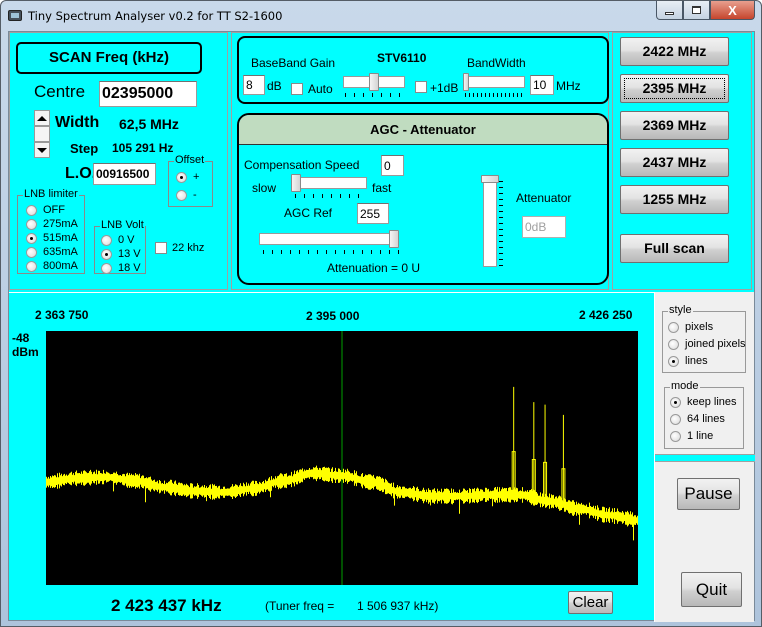 This screenshot has width=762, height=627. I want to click on centre-input, so click(148, 94).